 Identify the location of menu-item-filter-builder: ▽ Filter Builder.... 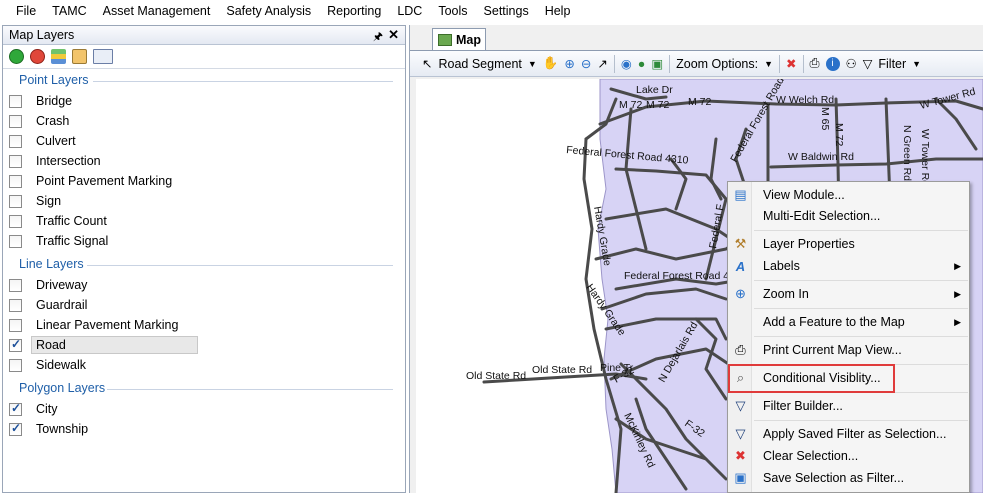
(848, 406).